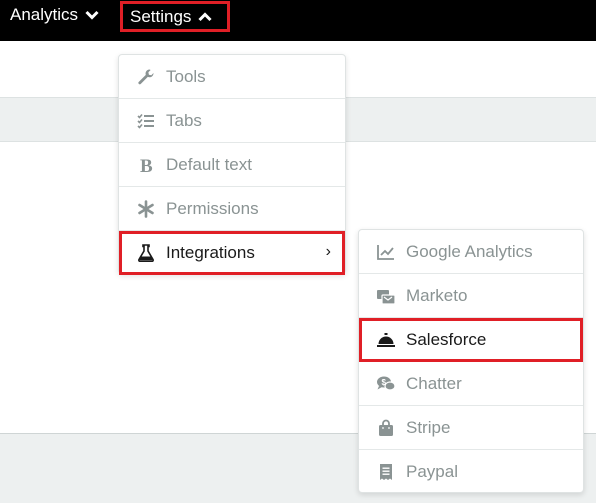  I want to click on chevron-down-icon, so click(92, 15).